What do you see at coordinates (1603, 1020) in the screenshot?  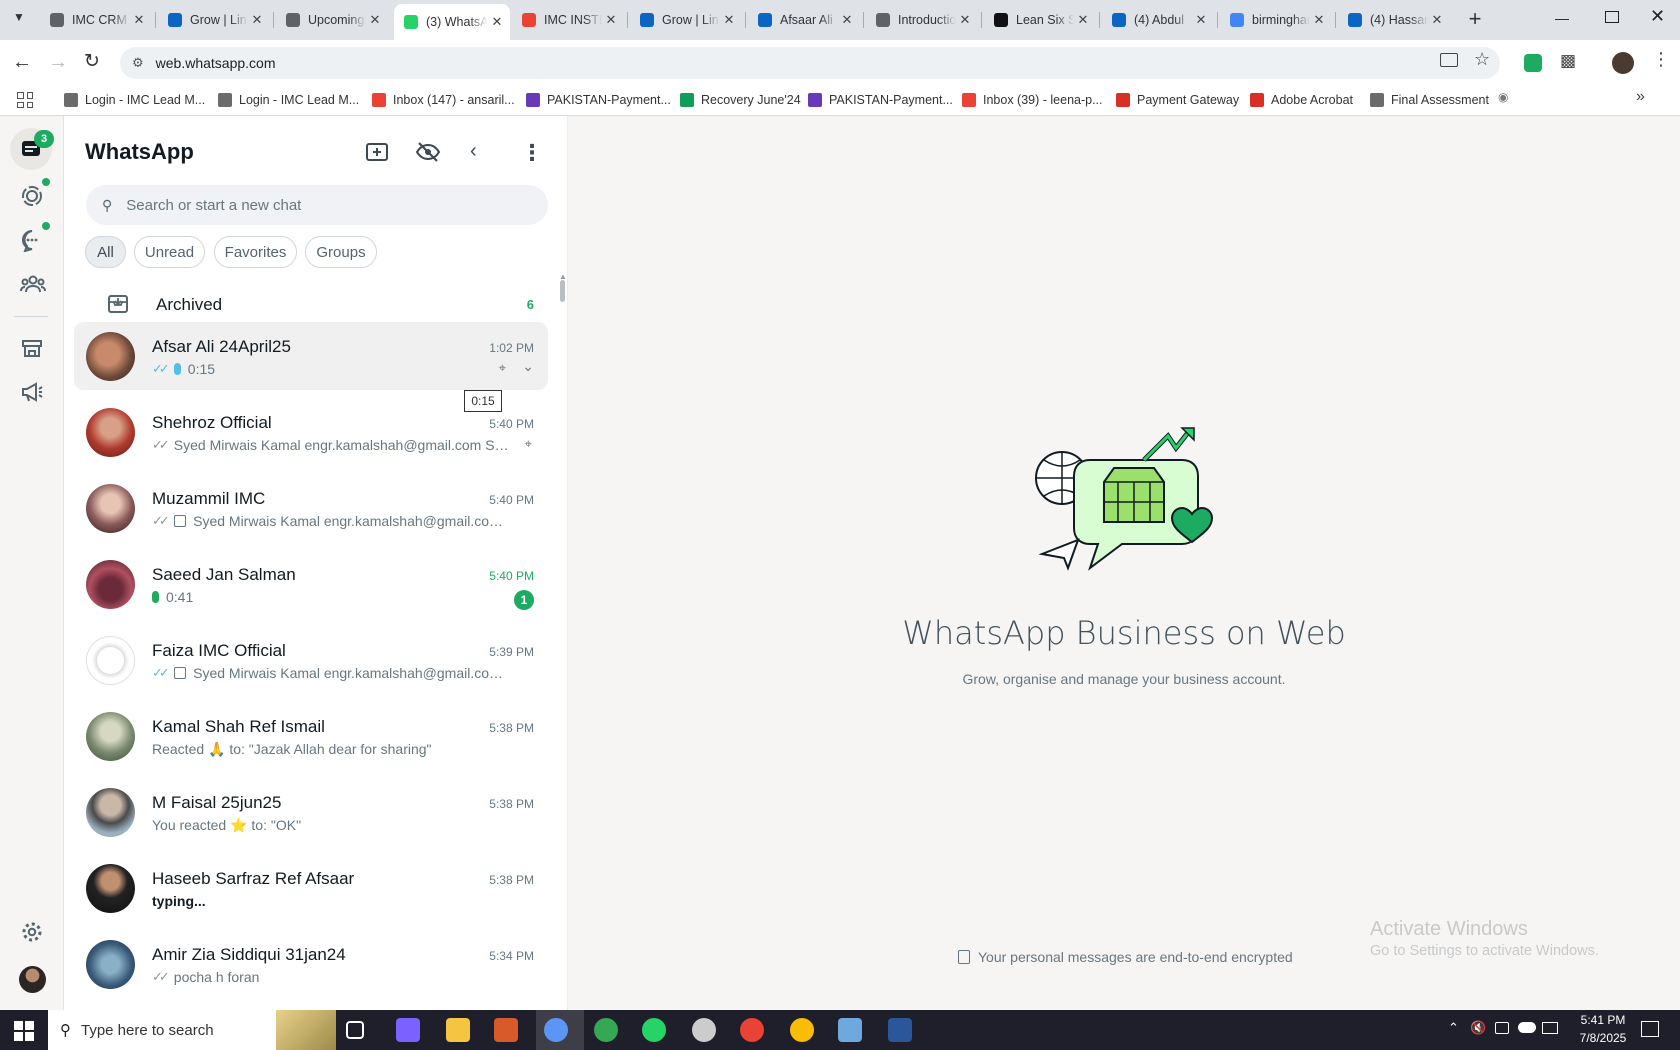 I see `clock-time: 5:41 PM` at bounding box center [1603, 1020].